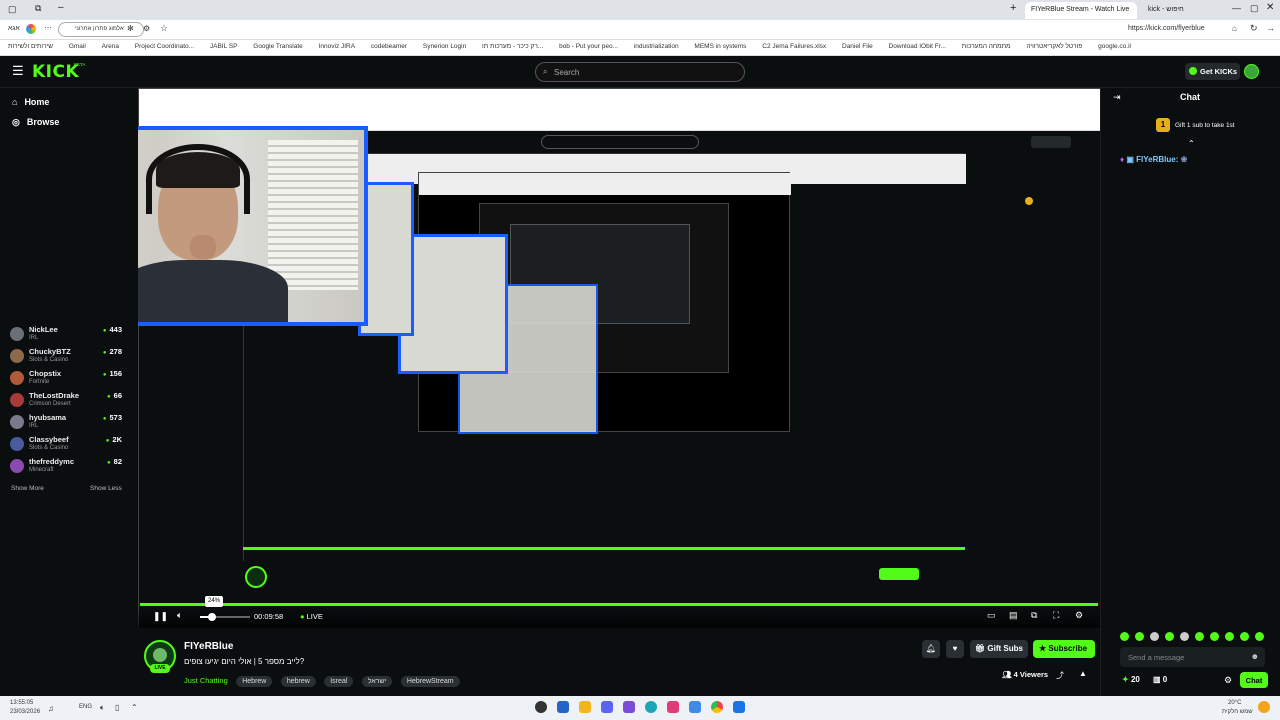 This screenshot has width=1280, height=720. Describe the element at coordinates (931, 649) in the screenshot. I see `notification-bell-button: 🔔︎` at that location.